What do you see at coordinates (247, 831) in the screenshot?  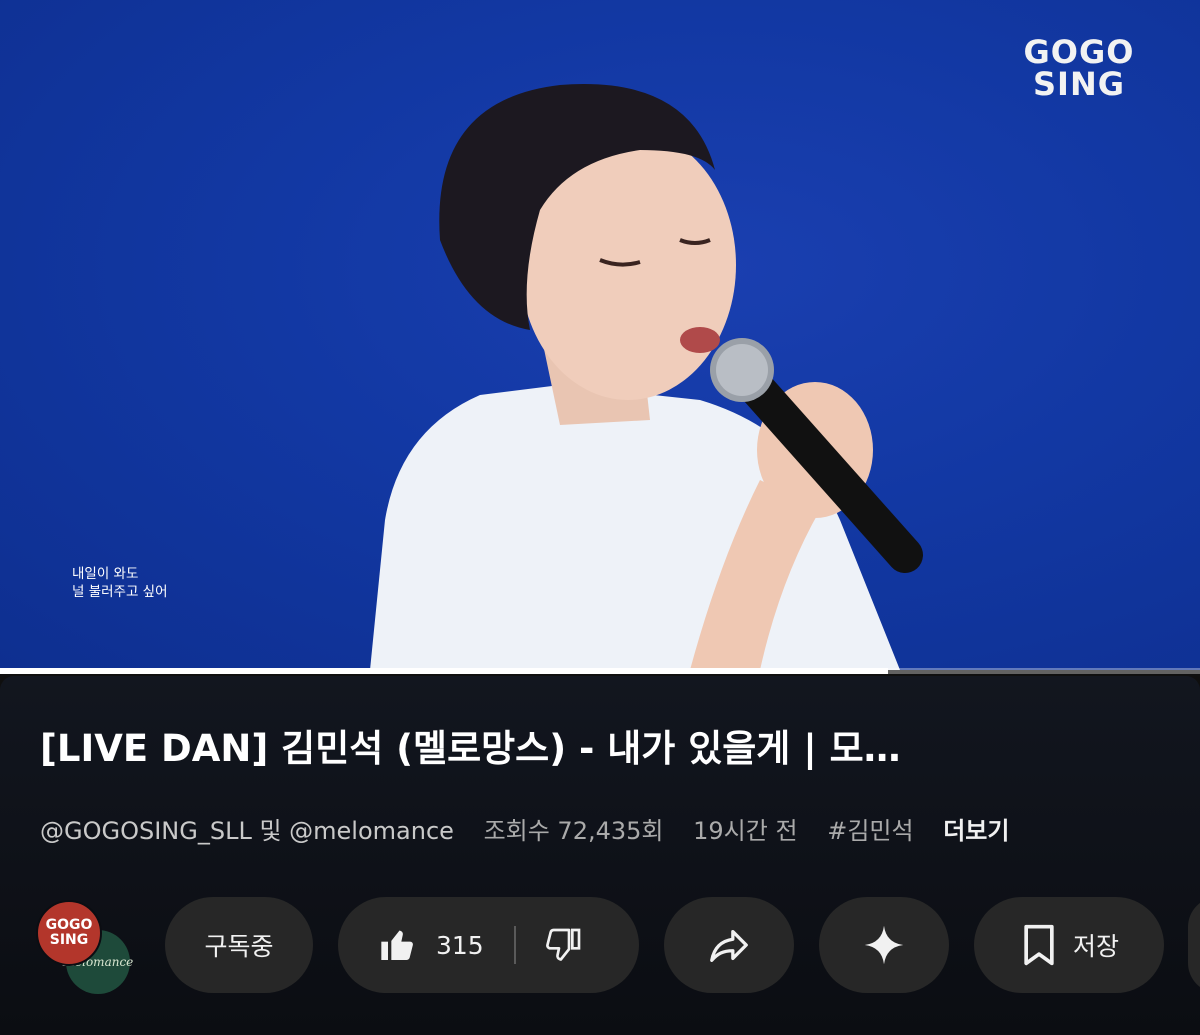 I see `channel-handles: @GOGOSING_SLL 및 @melomance` at bounding box center [247, 831].